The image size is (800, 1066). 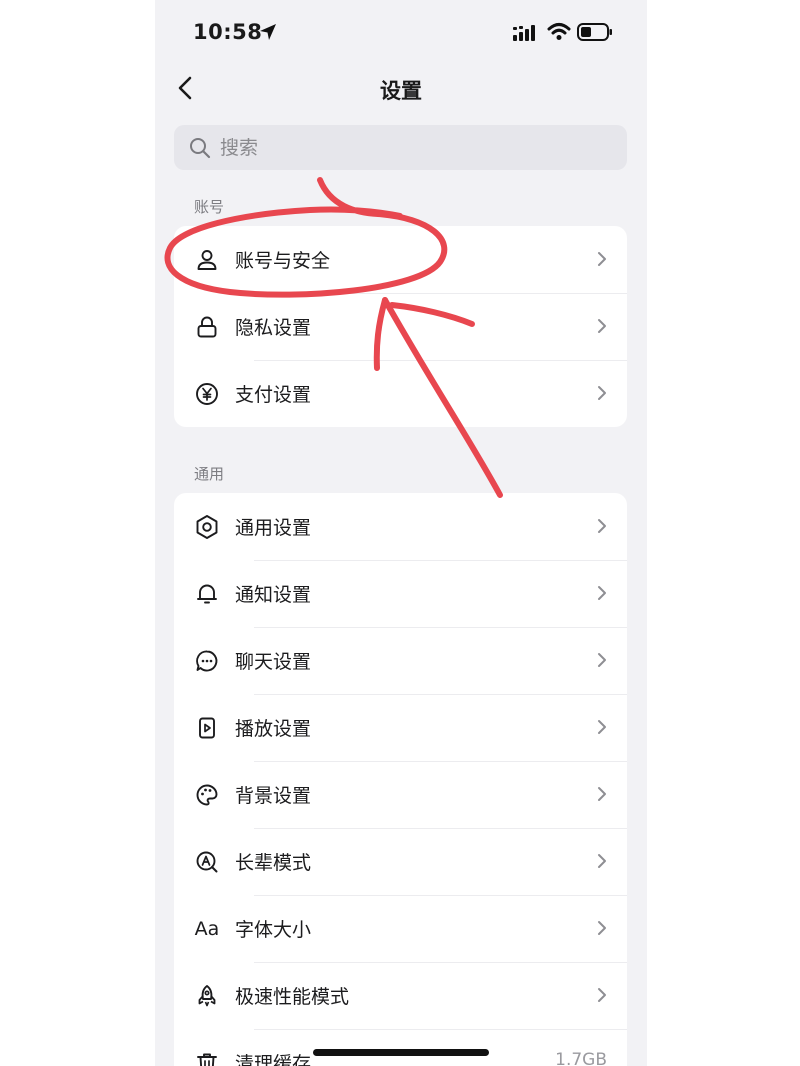 I want to click on settings-row-payment: 支付设置, so click(x=400, y=393).